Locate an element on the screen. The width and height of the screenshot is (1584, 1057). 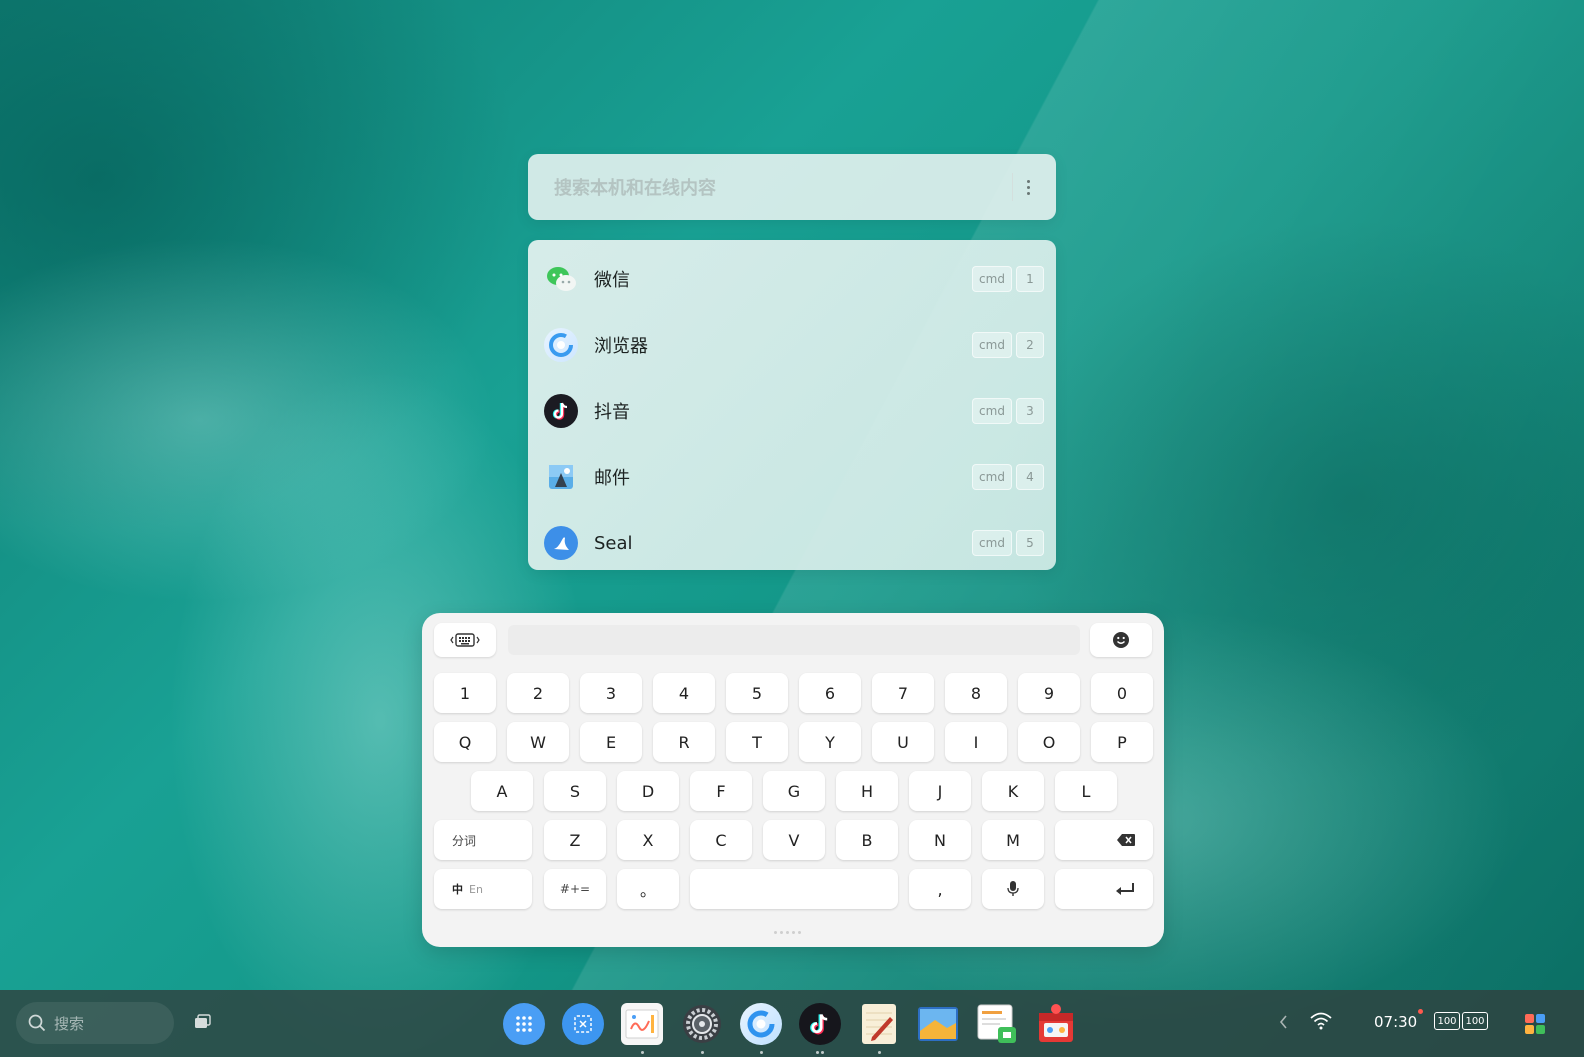
search-bar: 搜索本机和在线内容 is located at coordinates (792, 187).